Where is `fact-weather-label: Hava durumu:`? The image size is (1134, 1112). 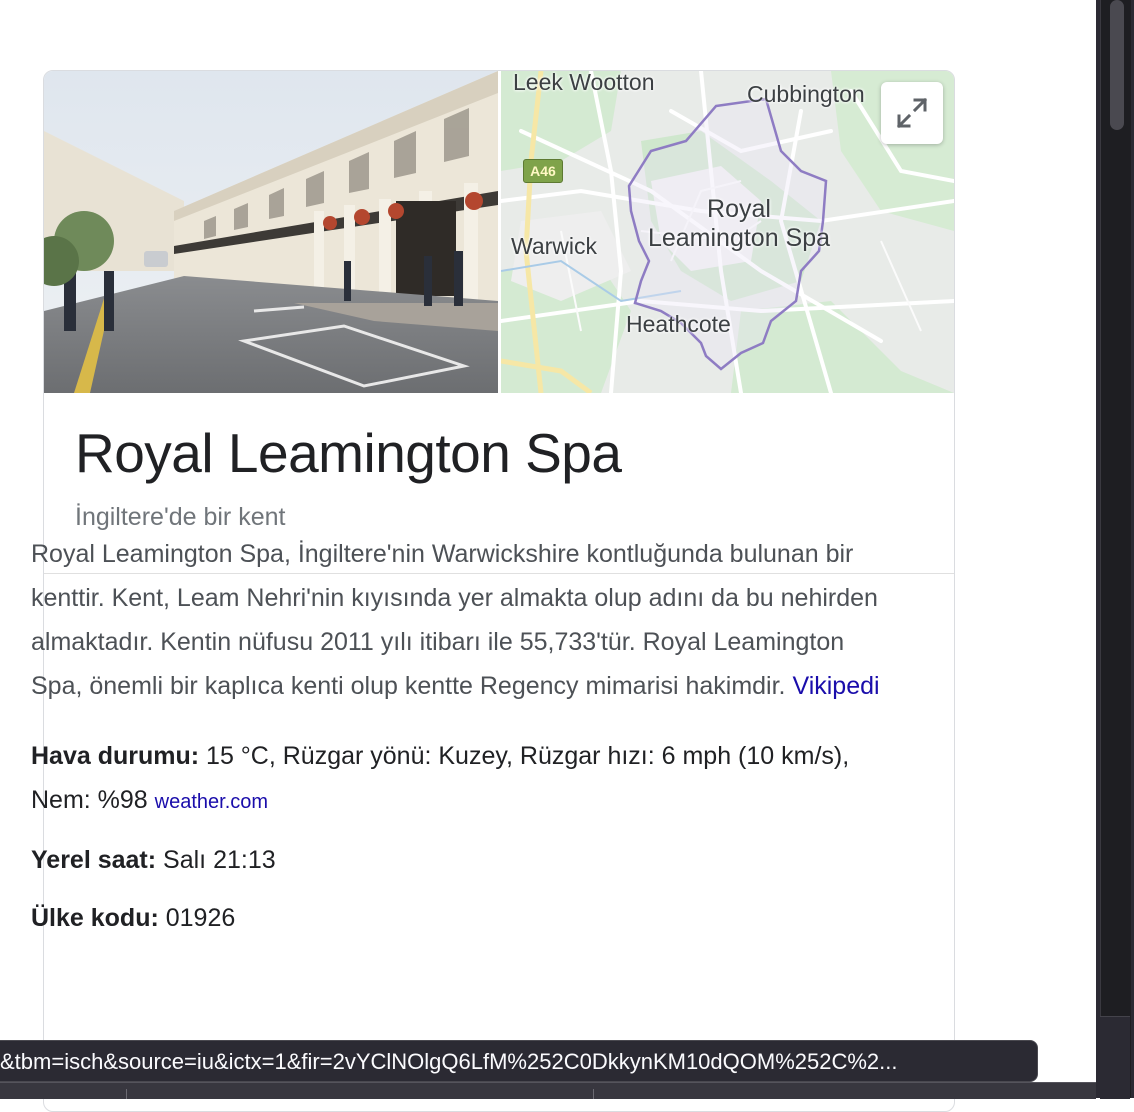
fact-weather-label: Hava durumu: is located at coordinates (115, 756).